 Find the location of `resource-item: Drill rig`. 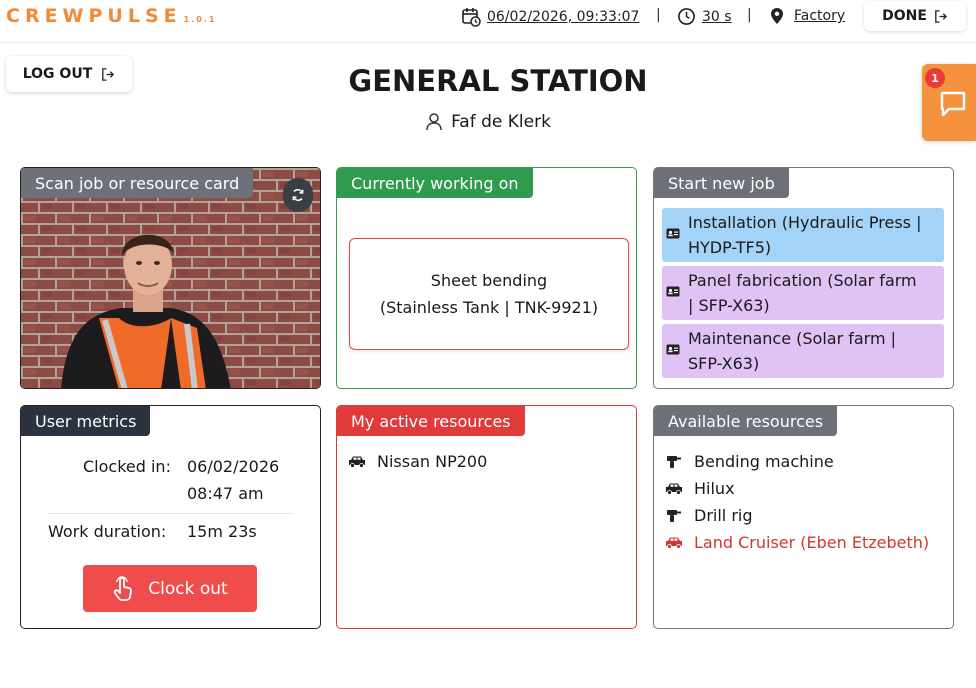

resource-item: Drill rig is located at coordinates (796, 515).